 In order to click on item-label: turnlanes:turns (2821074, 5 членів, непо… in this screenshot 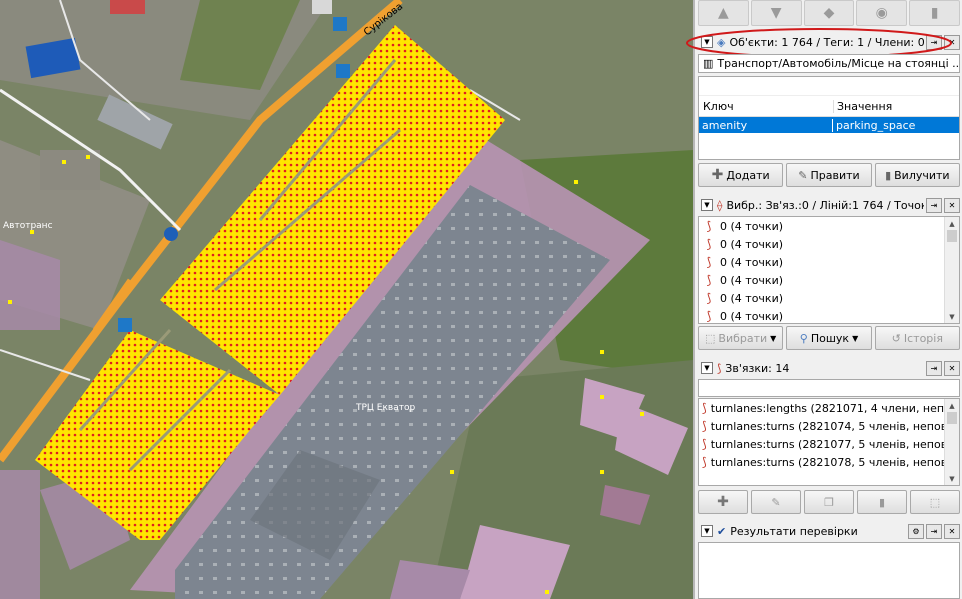, I will do `click(834, 426)`.